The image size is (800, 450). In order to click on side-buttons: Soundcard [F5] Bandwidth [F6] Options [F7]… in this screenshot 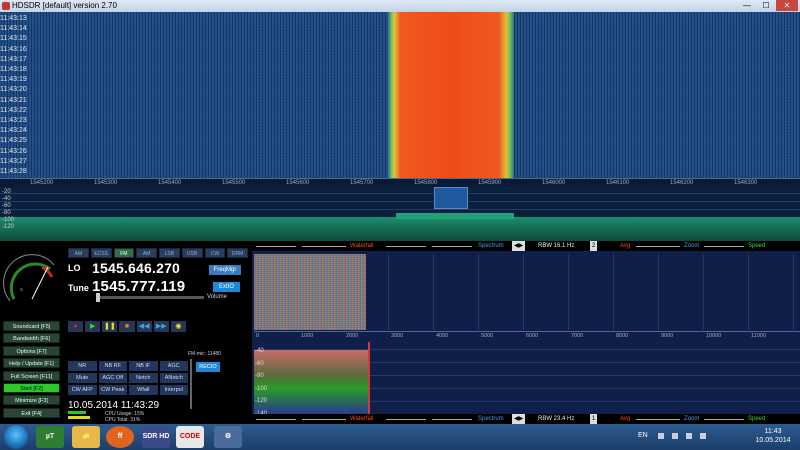, I will do `click(31, 370)`.